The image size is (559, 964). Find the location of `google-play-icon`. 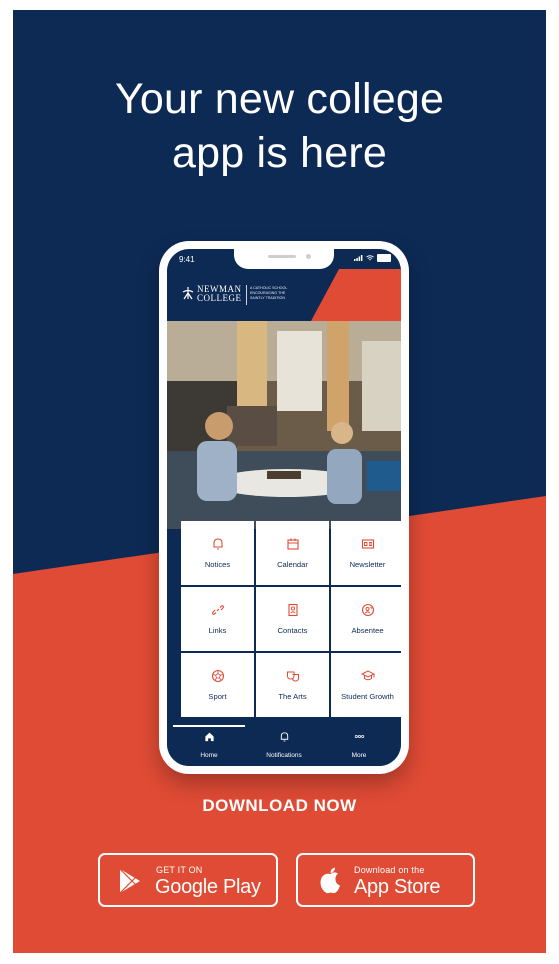

google-play-icon is located at coordinates (129, 881).